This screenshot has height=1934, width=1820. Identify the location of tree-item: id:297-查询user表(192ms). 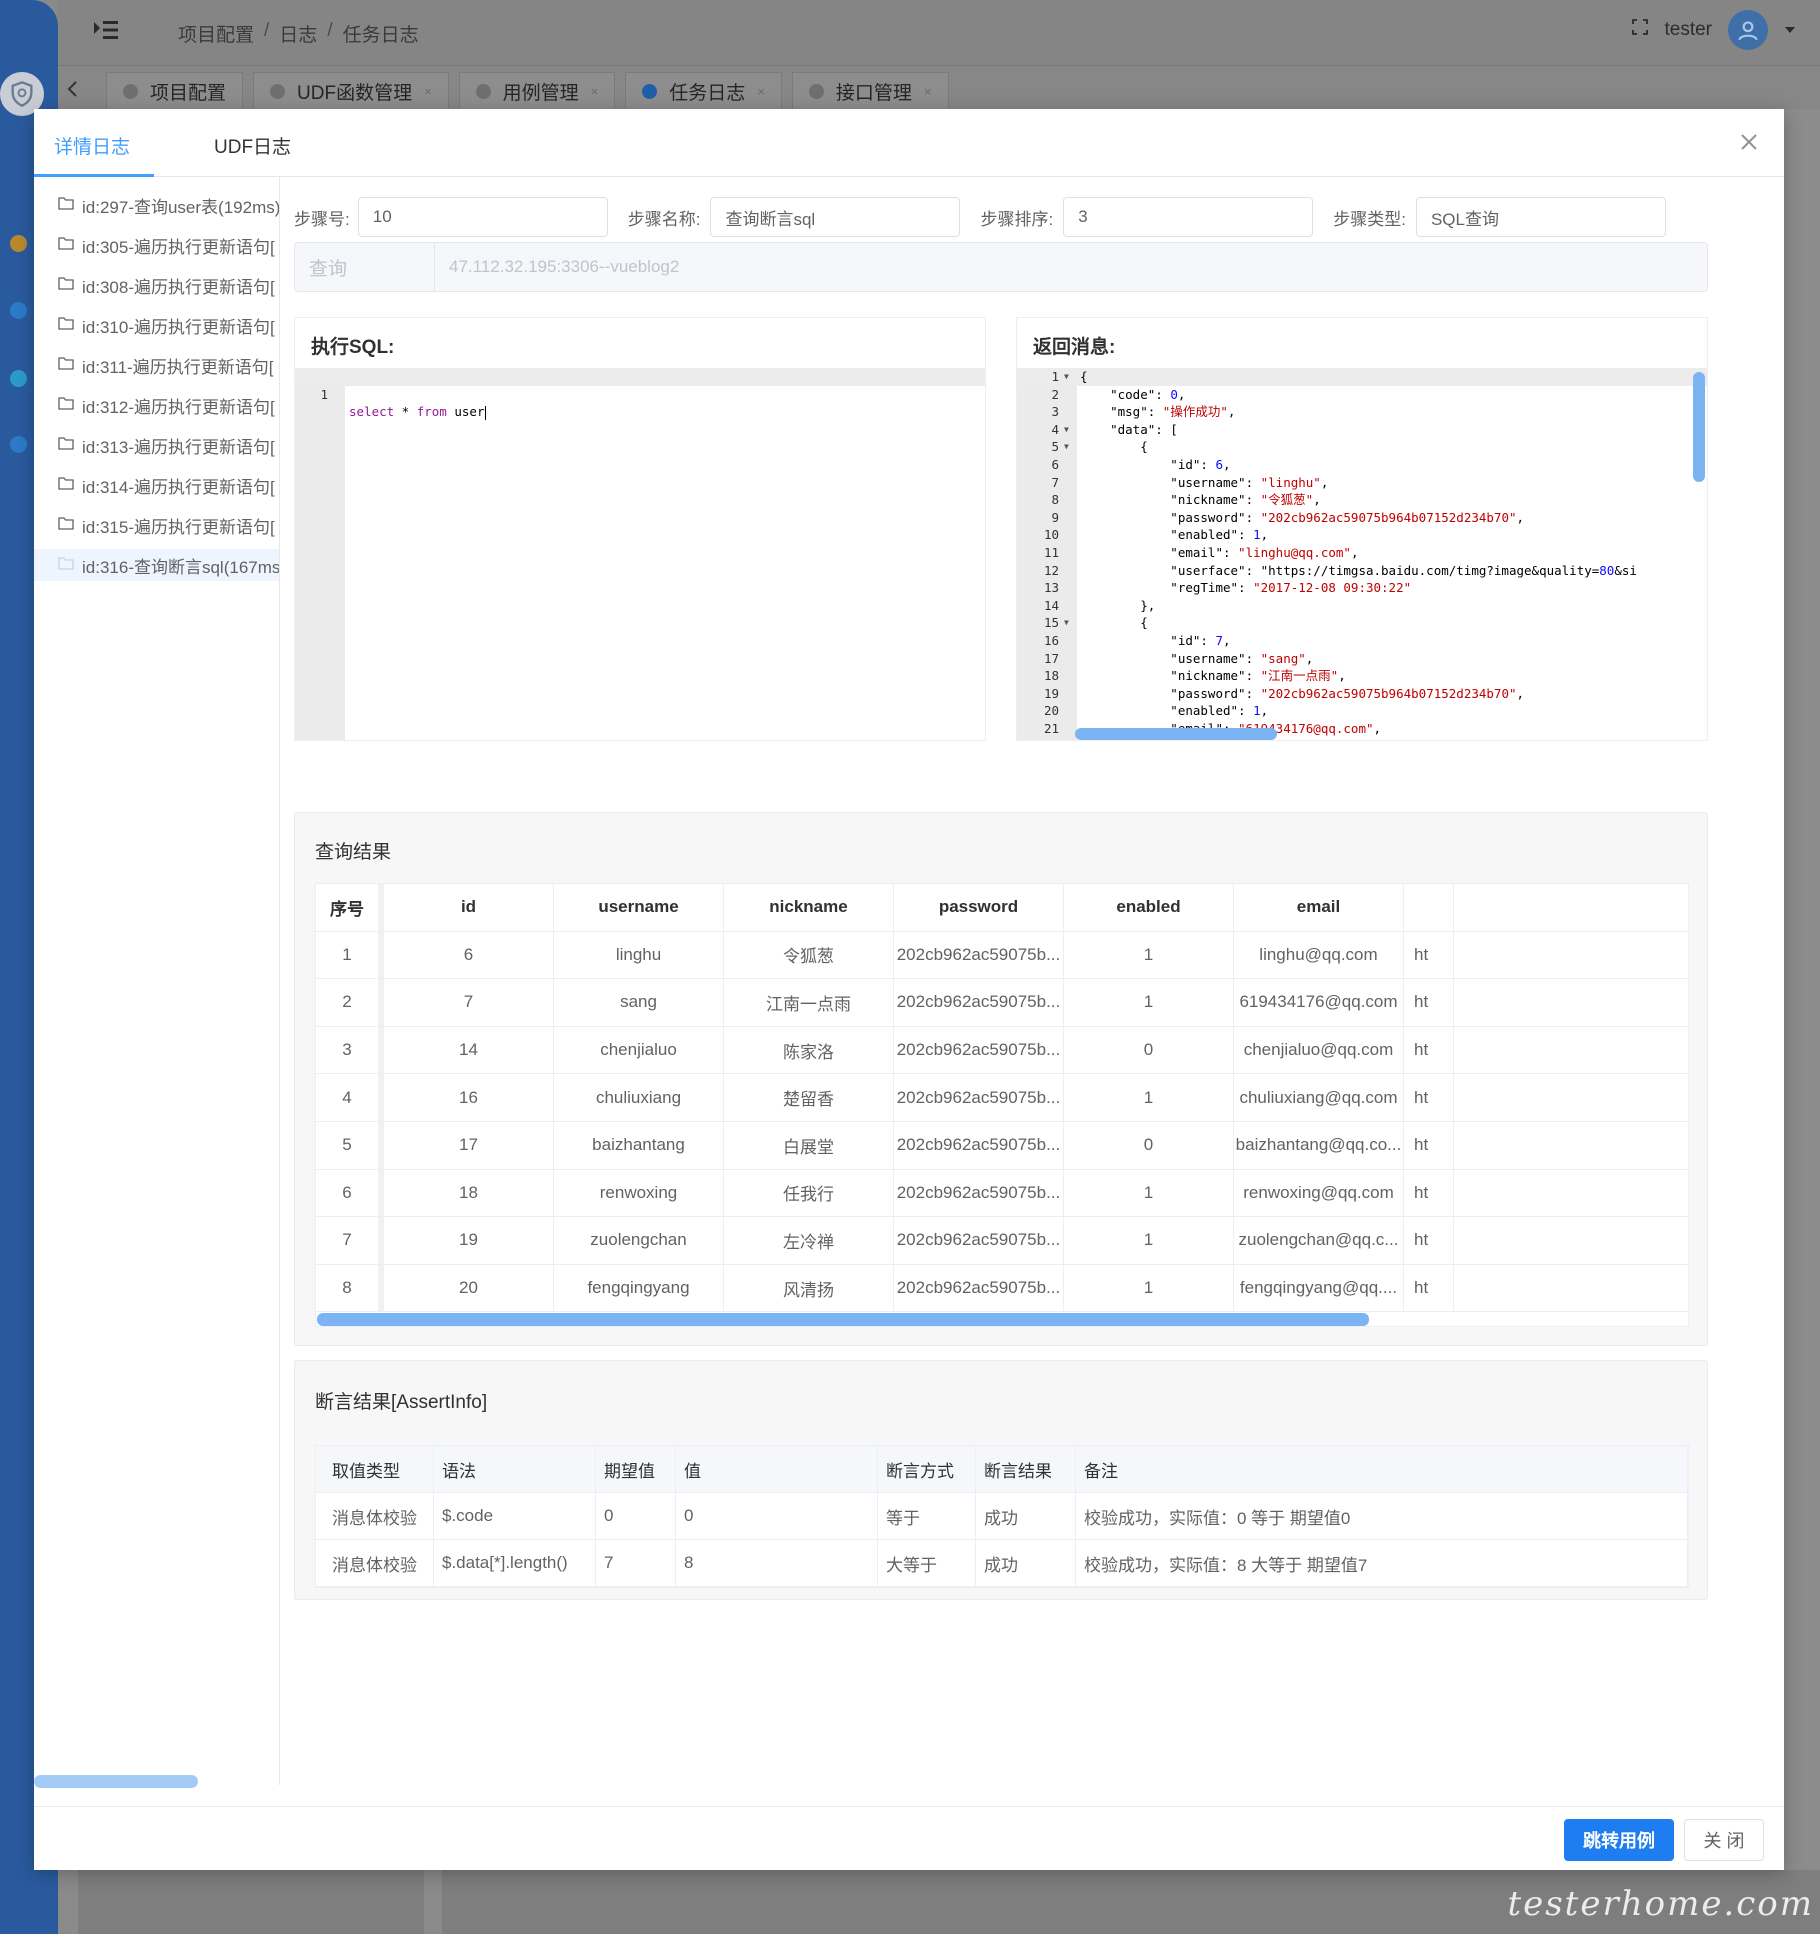
(156, 205).